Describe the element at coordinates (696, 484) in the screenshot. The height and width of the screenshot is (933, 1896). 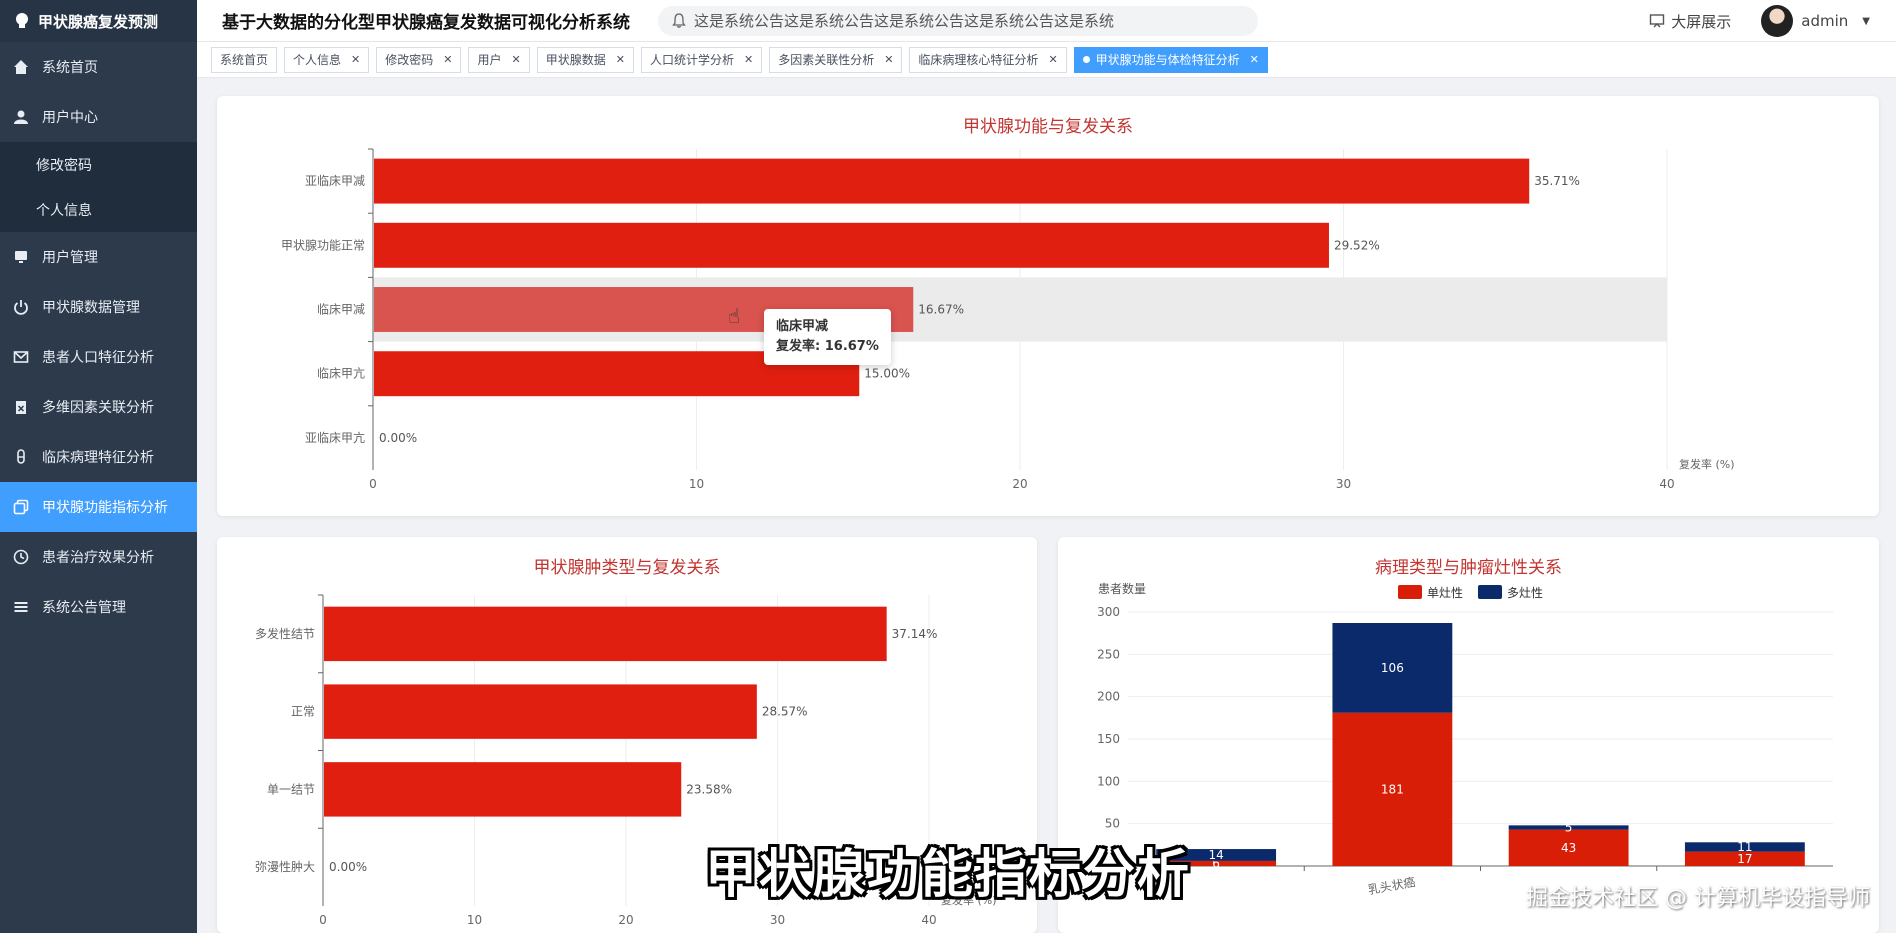
I see `x-tick-label: 10` at that location.